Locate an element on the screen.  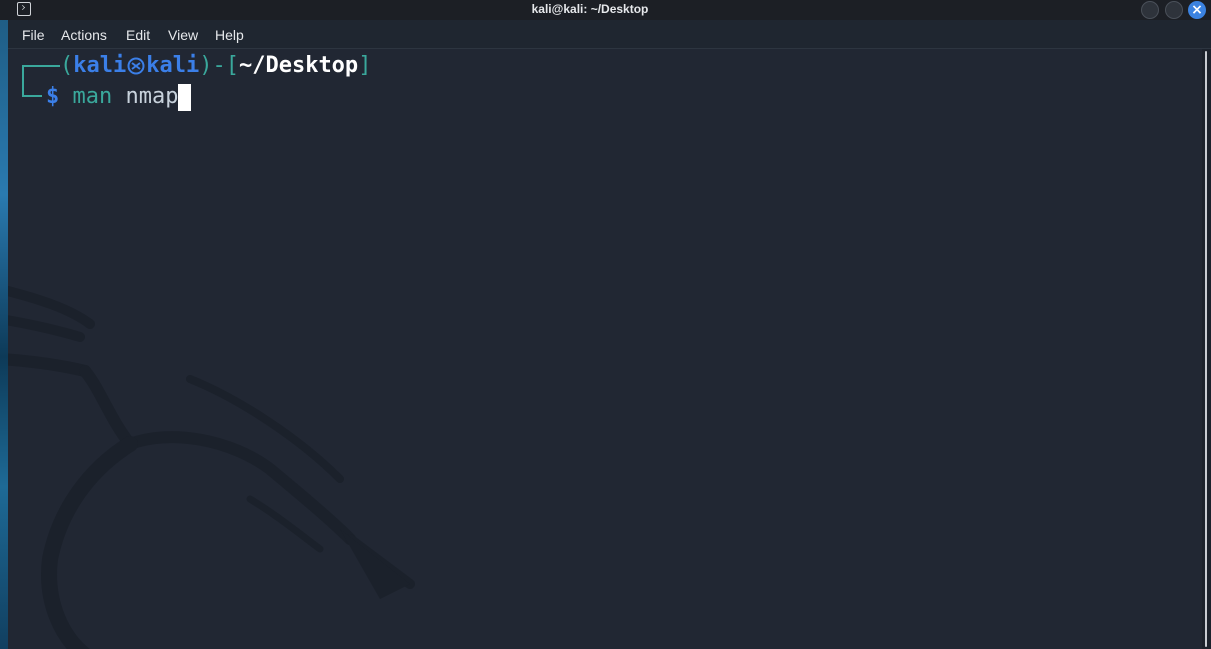
prompt-dollar: $ is located at coordinates (53, 96).